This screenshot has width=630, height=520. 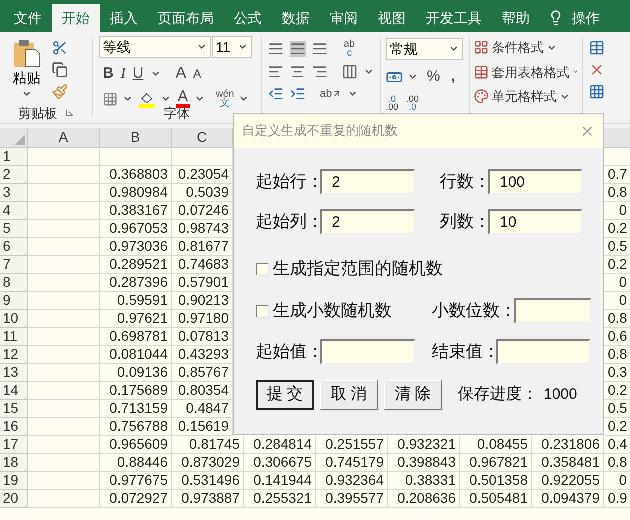 I want to click on decrease-decimal-button: .00 .0, so click(x=413, y=102).